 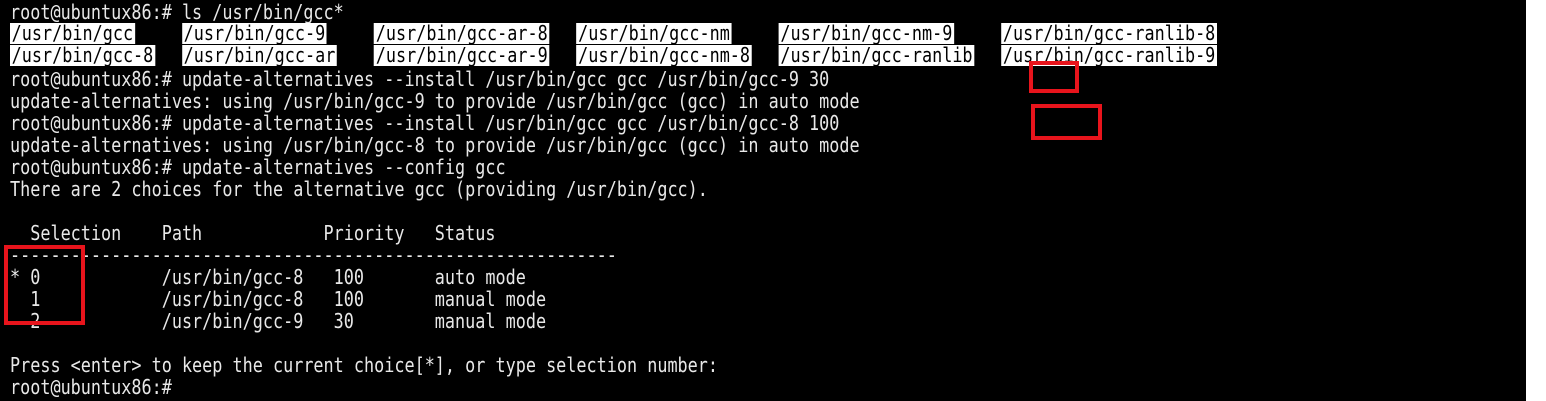 What do you see at coordinates (177, 12) in the screenshot?
I see `terminal-line-ls-command: root@ubuntux86:# ls /usr/bin/gcc*` at bounding box center [177, 12].